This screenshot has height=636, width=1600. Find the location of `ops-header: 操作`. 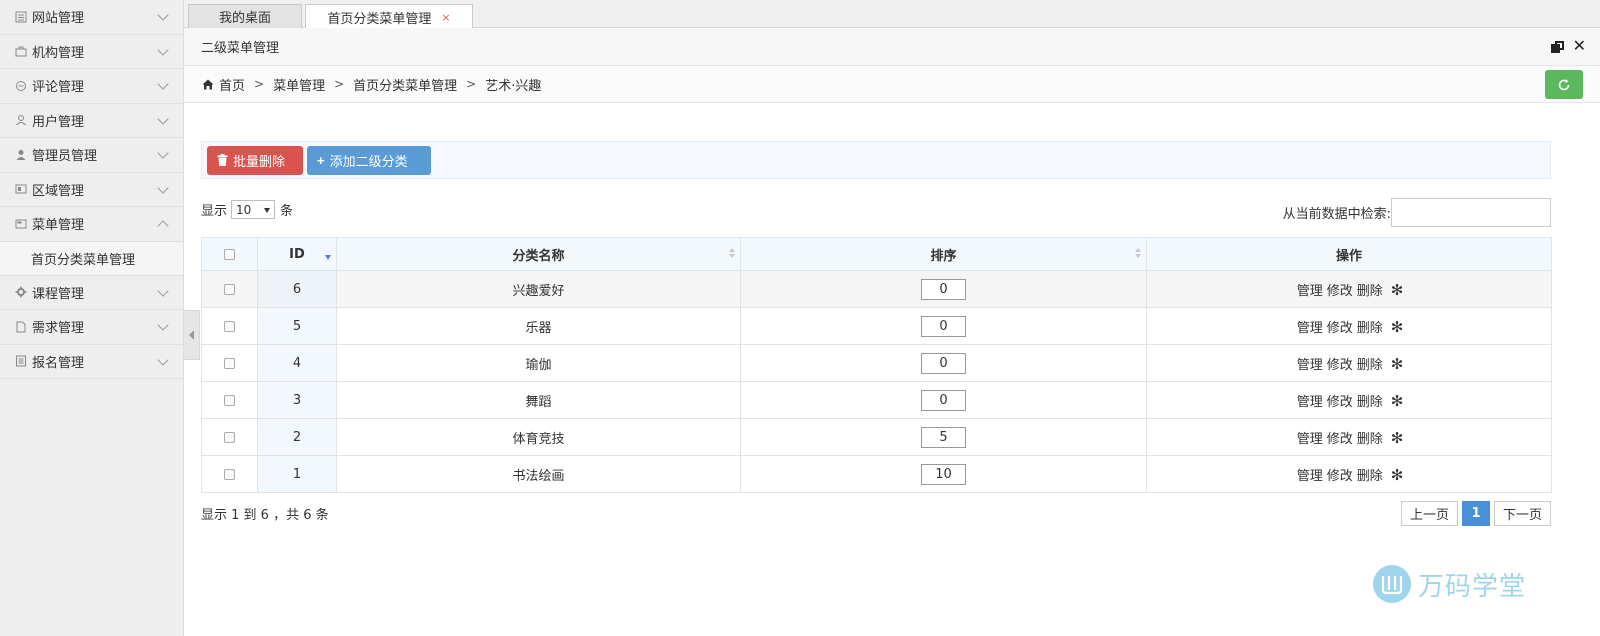

ops-header: 操作 is located at coordinates (1349, 254).